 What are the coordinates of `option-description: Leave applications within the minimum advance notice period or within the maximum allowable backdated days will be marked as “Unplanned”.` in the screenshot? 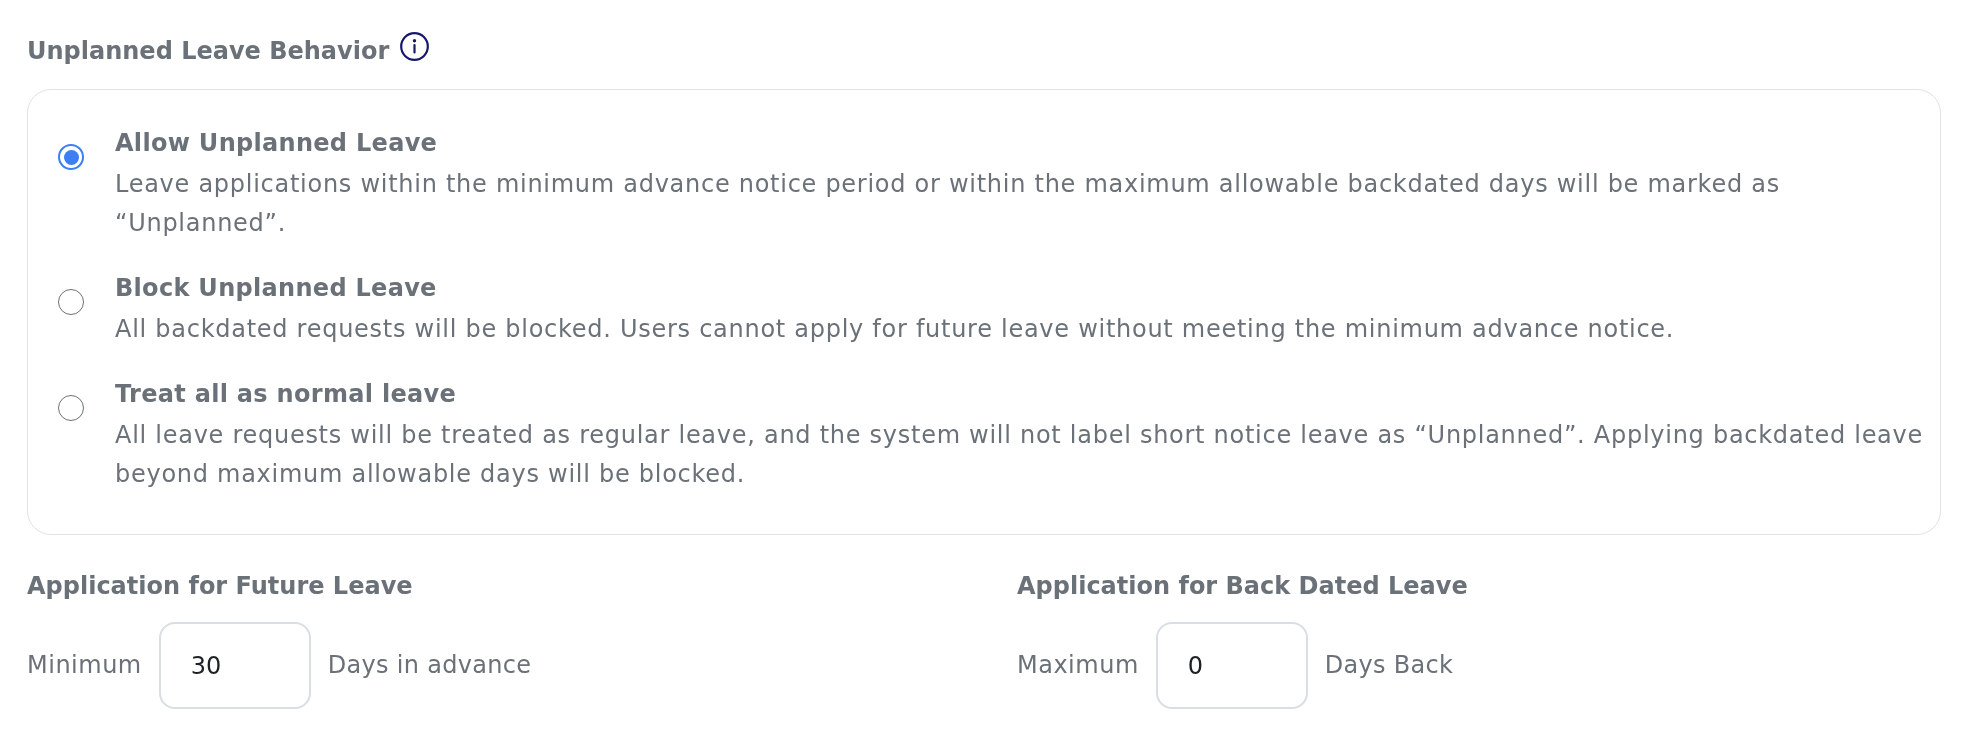 It's located at (948, 204).